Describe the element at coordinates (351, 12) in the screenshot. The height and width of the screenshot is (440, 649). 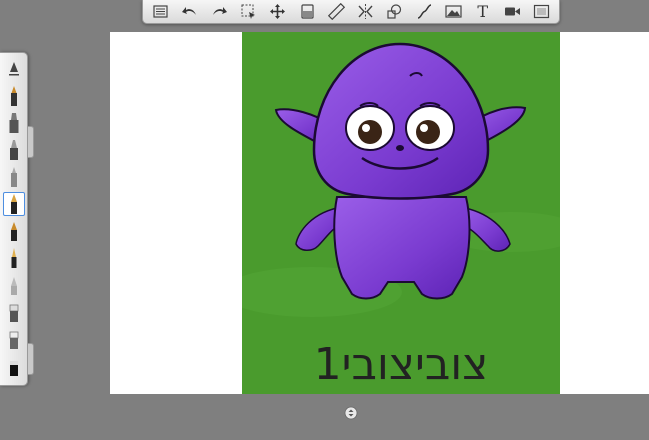
I see `top-toolbar: T` at that location.